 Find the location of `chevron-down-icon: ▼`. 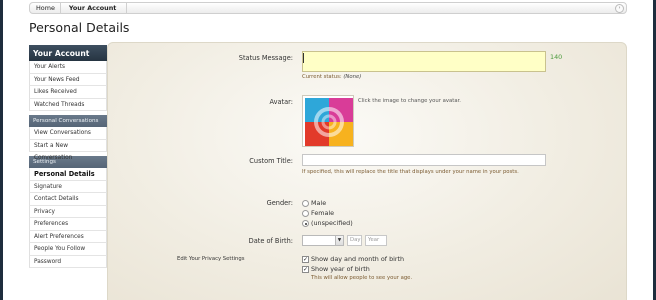

chevron-down-icon: ▼ is located at coordinates (339, 240).